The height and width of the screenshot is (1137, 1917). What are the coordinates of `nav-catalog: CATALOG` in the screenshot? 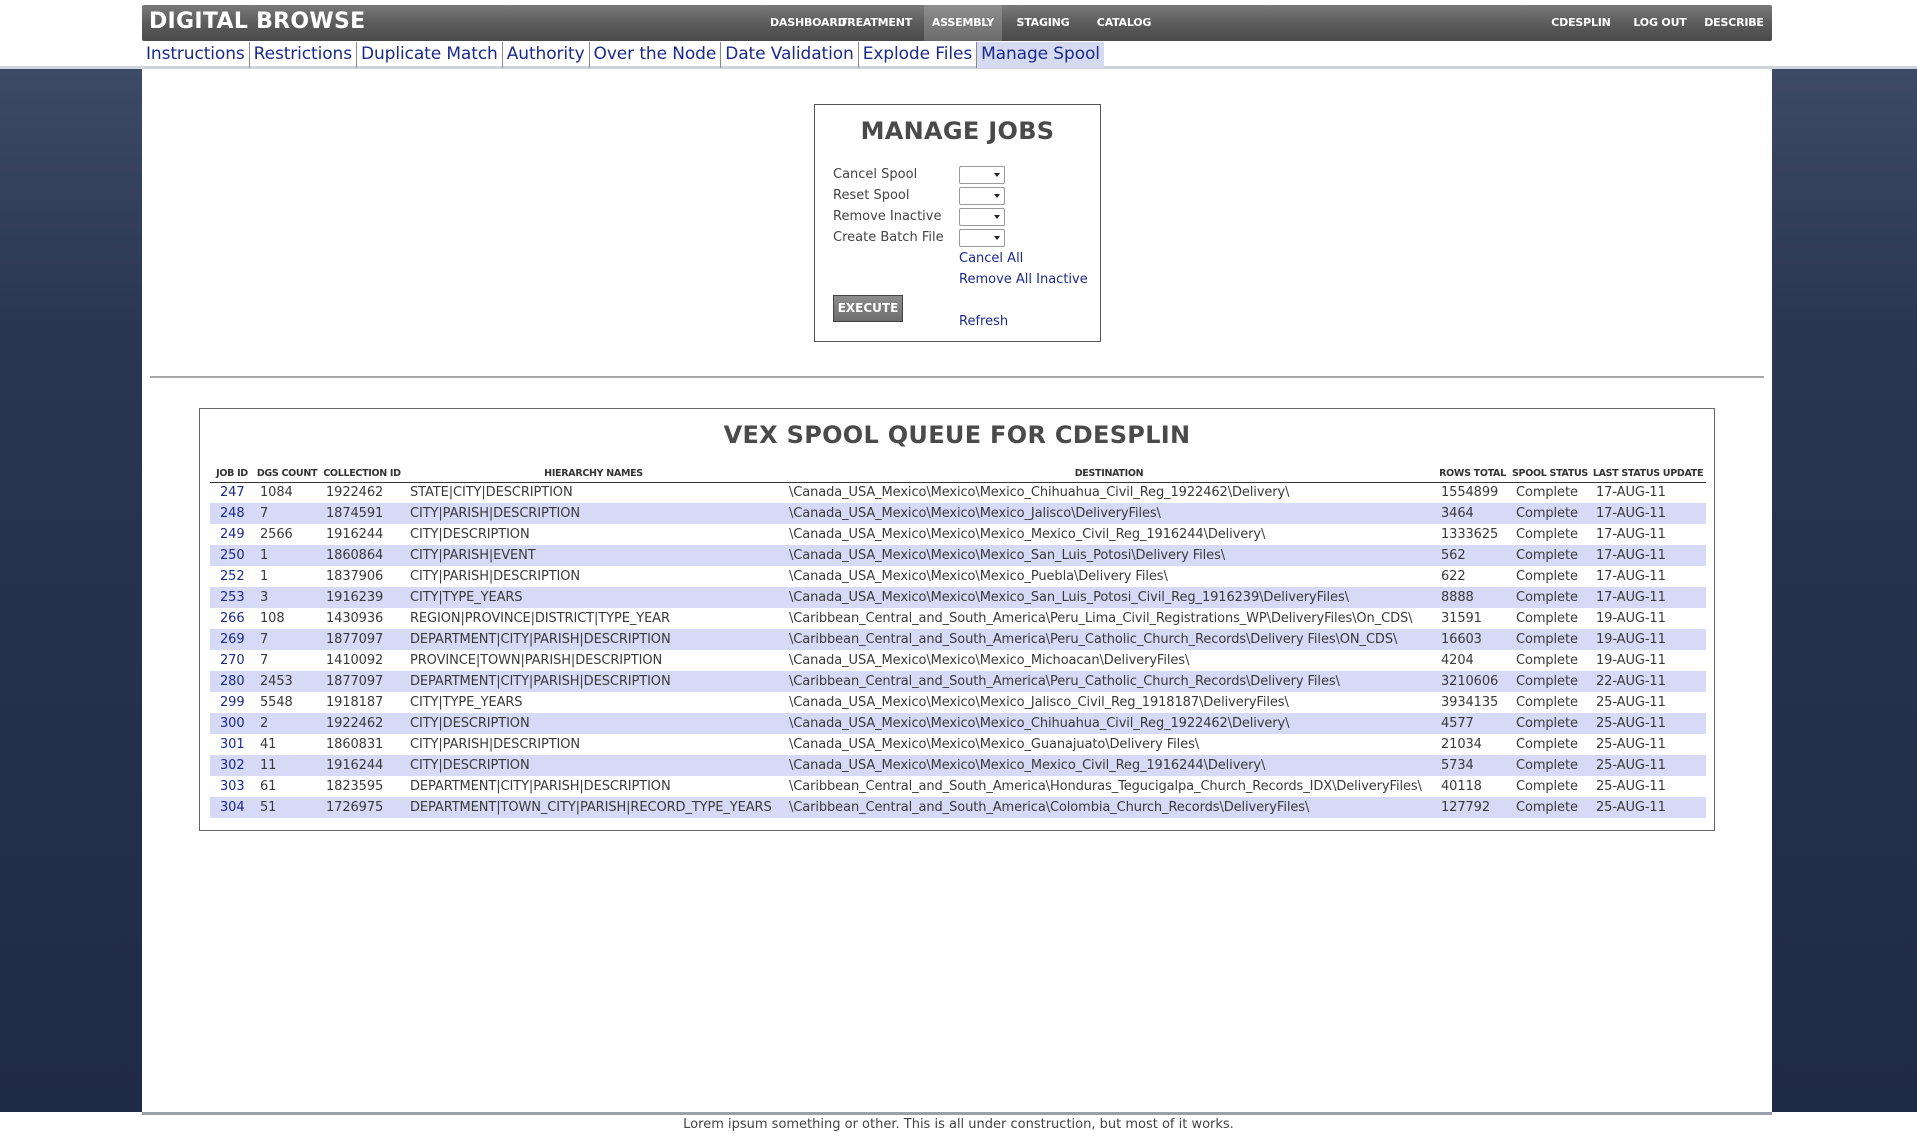 It's located at (1124, 23).